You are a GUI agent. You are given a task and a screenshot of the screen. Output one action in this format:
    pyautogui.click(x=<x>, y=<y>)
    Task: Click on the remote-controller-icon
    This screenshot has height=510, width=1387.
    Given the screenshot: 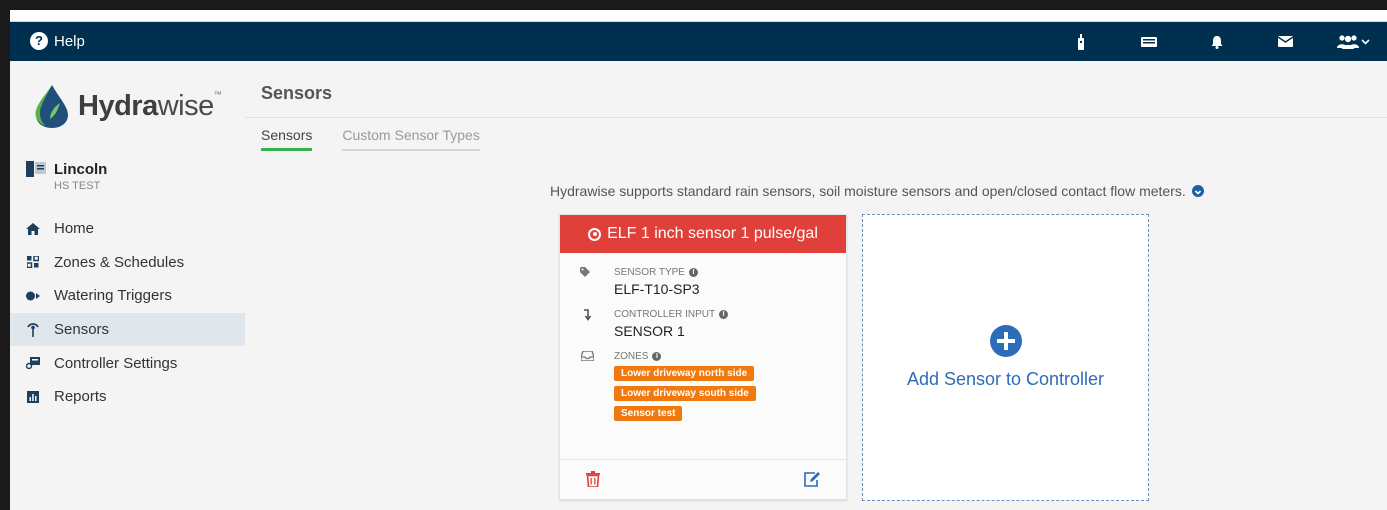 What is the action you would take?
    pyautogui.click(x=1081, y=41)
    